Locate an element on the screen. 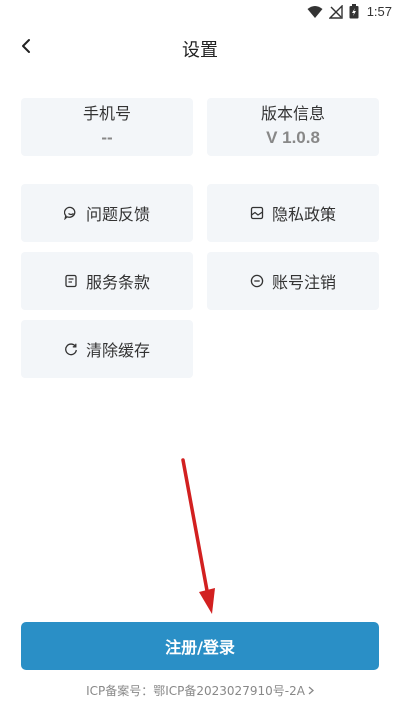 This screenshot has height=712, width=400. version-card: 版本信息 V 1.0.8 is located at coordinates (293, 127).